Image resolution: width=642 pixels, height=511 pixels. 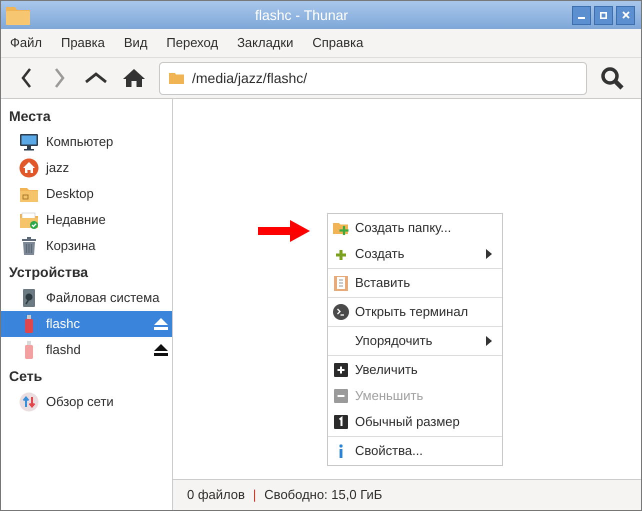 What do you see at coordinates (373, 78) in the screenshot?
I see `location-field: /media/jazz/flashc/` at bounding box center [373, 78].